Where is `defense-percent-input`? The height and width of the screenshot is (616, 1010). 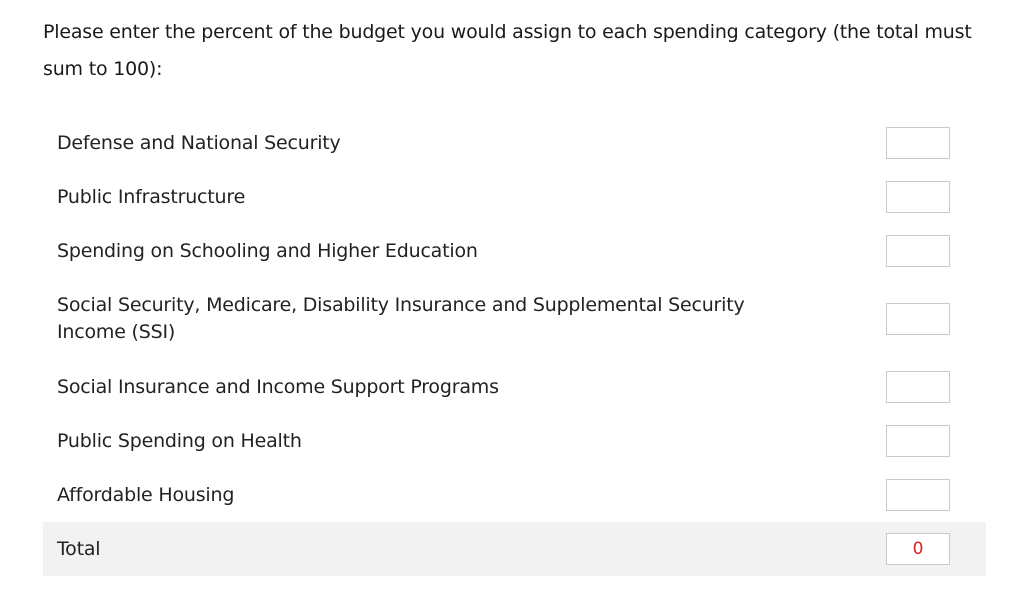
defense-percent-input is located at coordinates (918, 143).